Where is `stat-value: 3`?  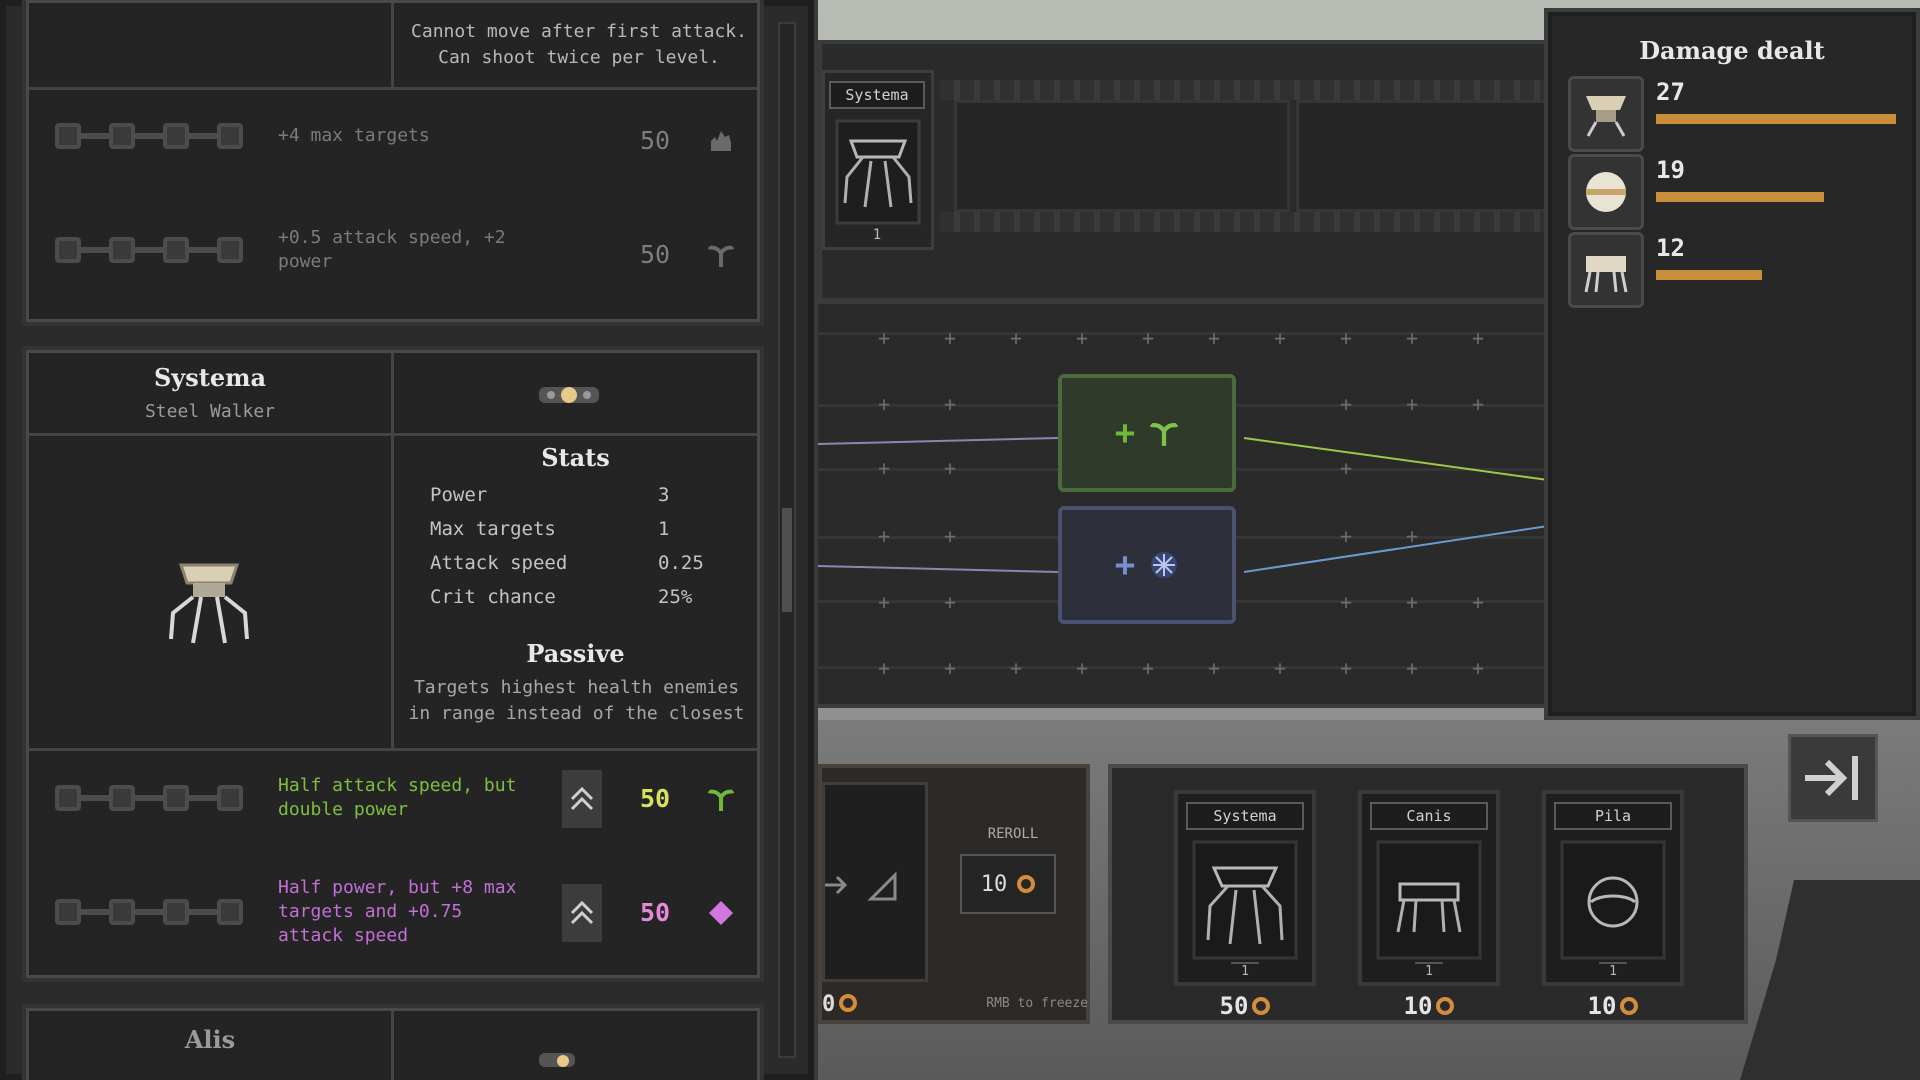 stat-value: 3 is located at coordinates (664, 495).